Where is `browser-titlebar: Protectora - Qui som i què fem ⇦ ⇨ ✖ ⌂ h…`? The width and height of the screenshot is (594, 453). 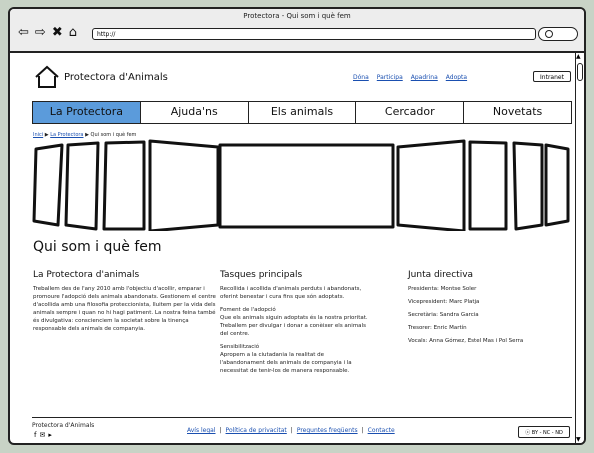
browser-titlebar: Protectora - Qui som i què fem ⇦ ⇨ ✖ ⌂ h… is located at coordinates (297, 31).